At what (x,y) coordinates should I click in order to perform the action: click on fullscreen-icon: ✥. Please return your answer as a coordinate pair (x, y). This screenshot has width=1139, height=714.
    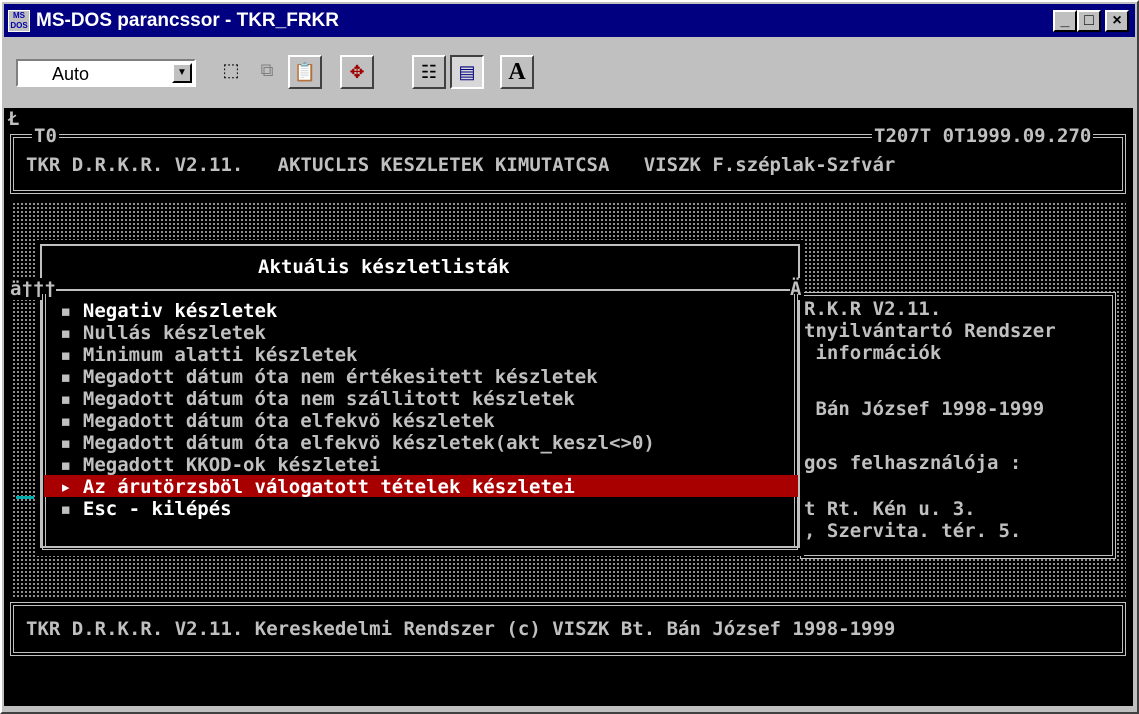
    Looking at the image, I should click on (357, 72).